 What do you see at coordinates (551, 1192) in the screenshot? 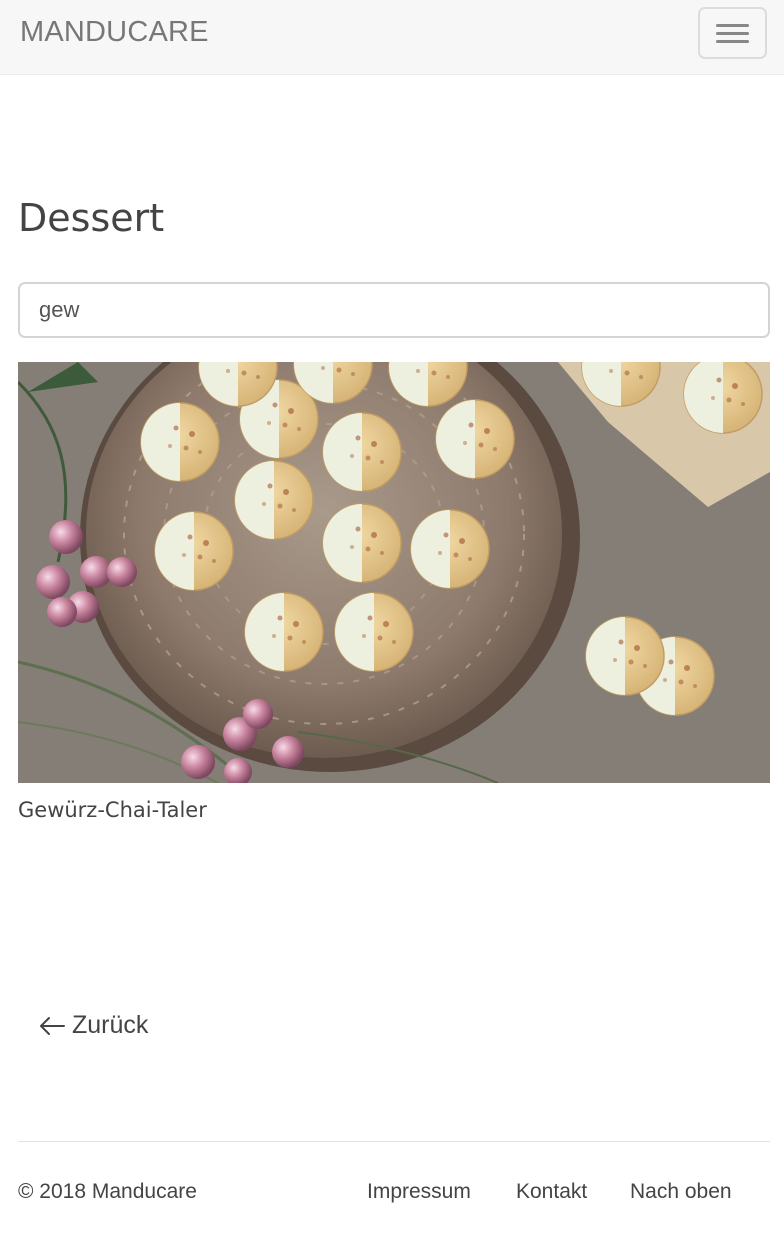
I see `footer-link-kontakt: Kontakt` at bounding box center [551, 1192].